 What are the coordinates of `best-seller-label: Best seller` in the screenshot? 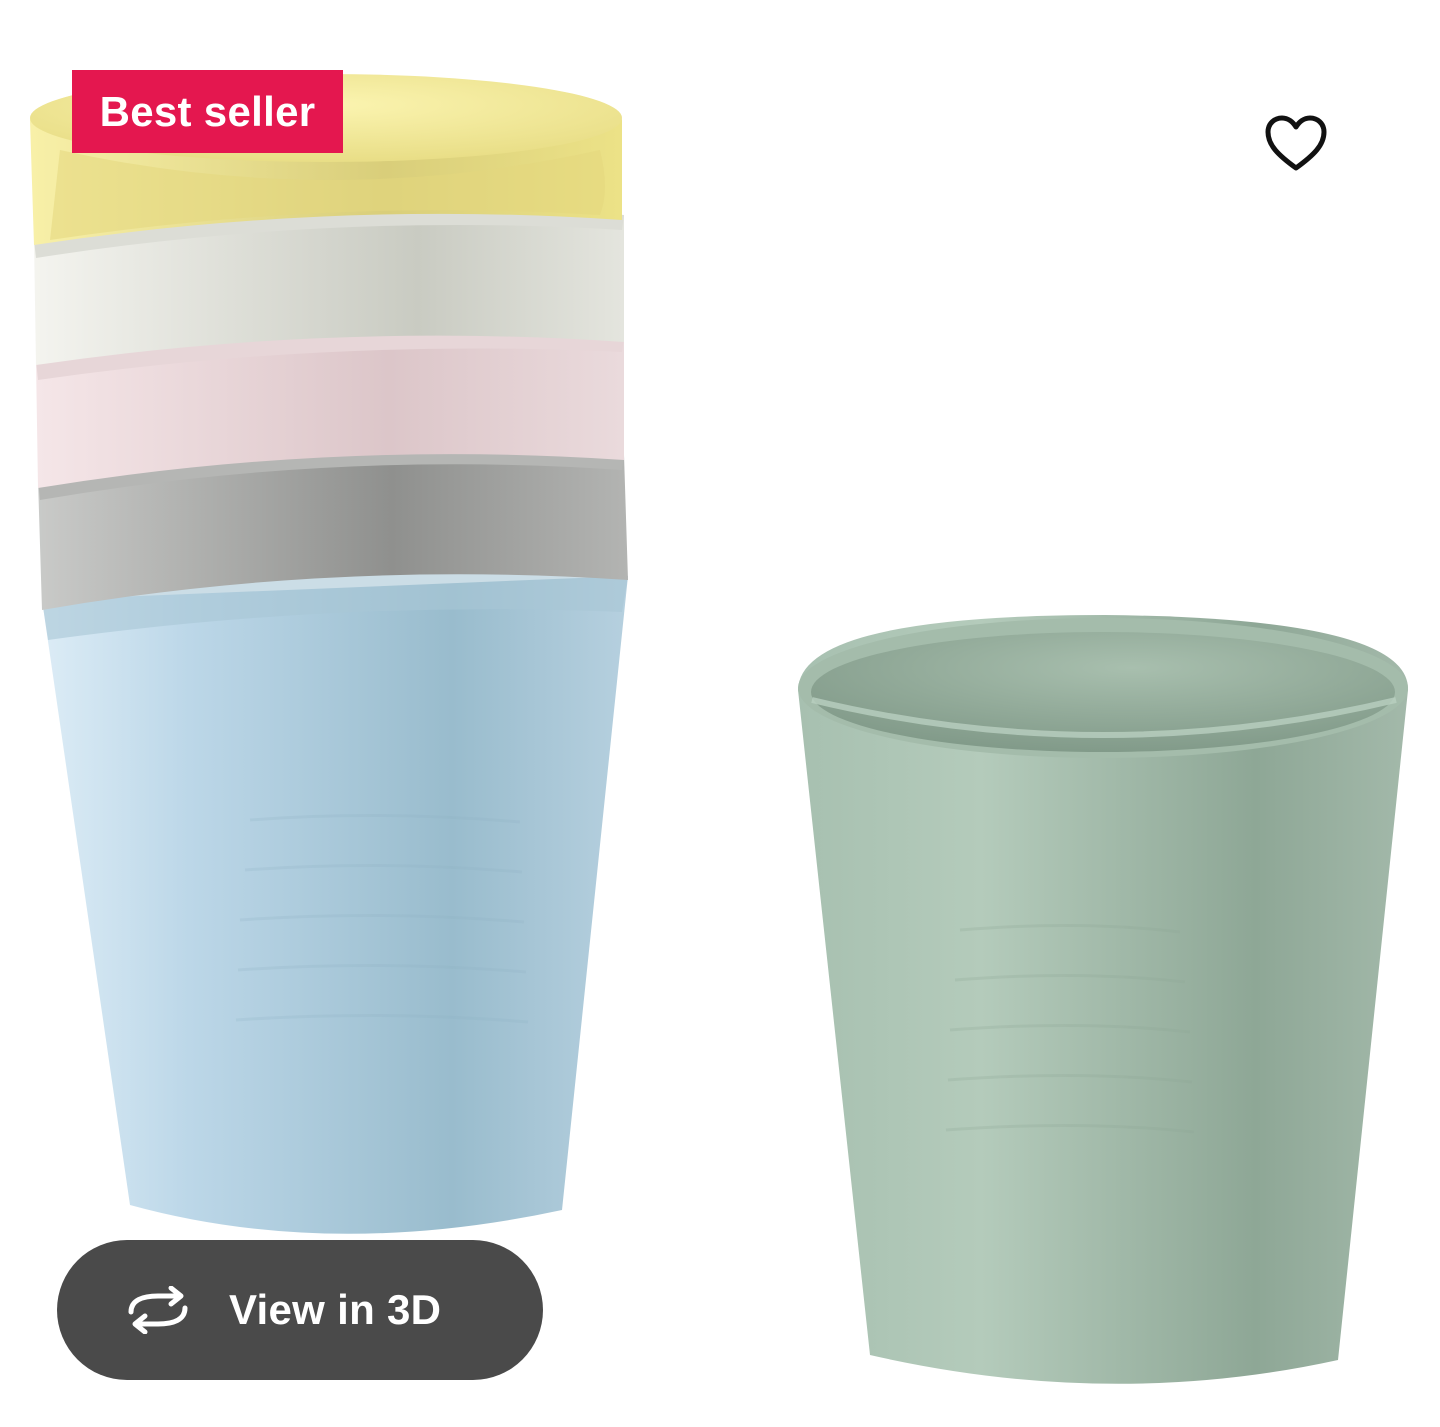 It's located at (207, 111).